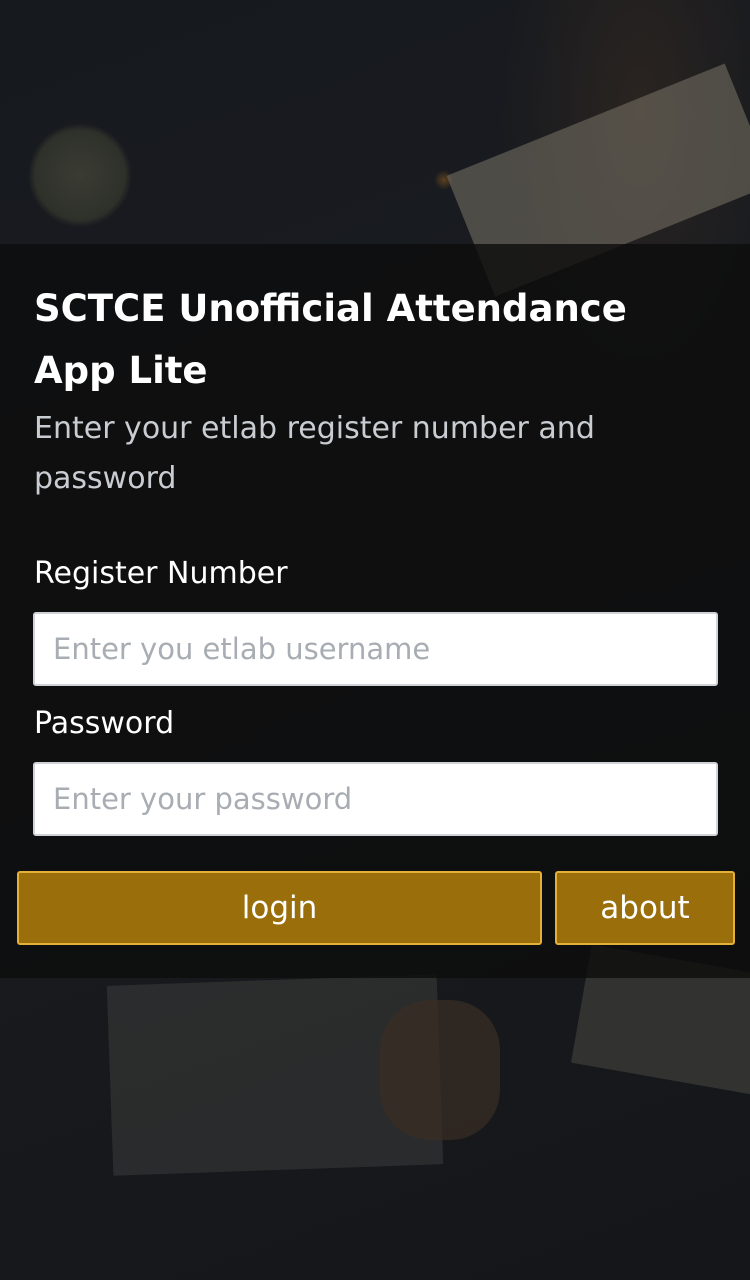 The image size is (750, 1280). What do you see at coordinates (645, 908) in the screenshot?
I see `about-button: about` at bounding box center [645, 908].